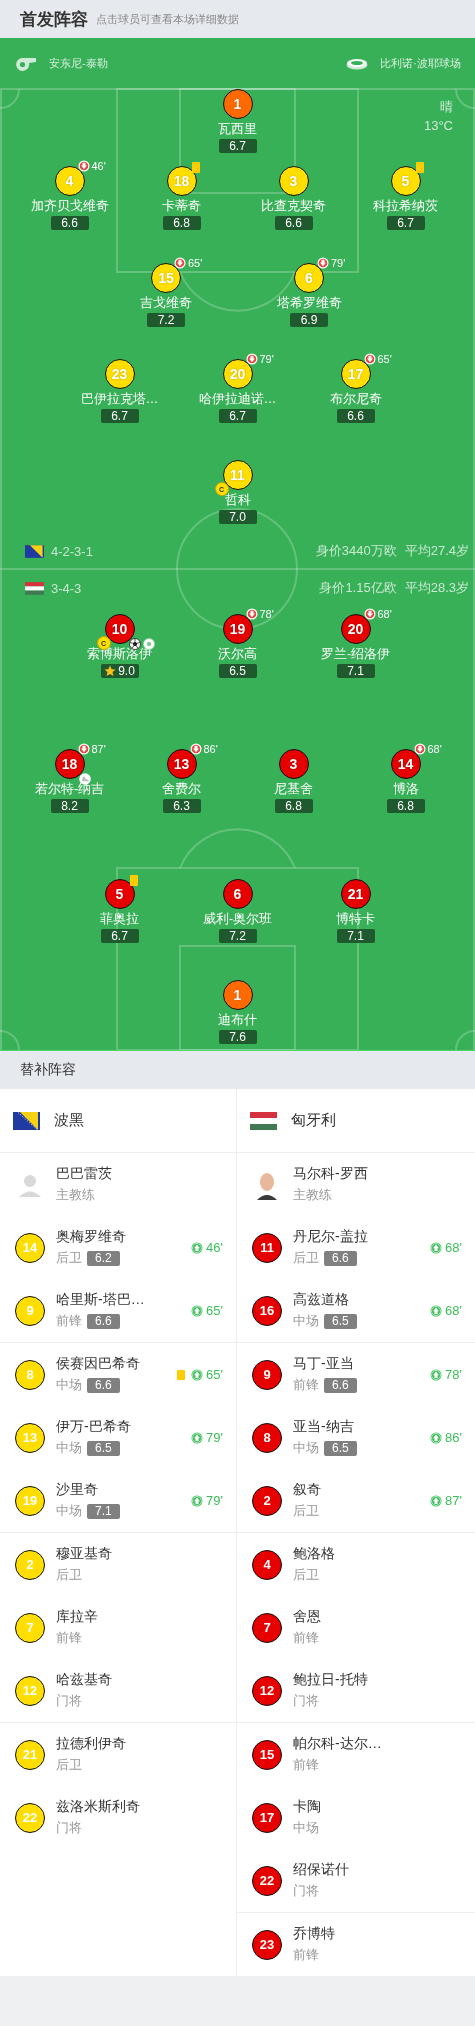 Image resolution: width=475 pixels, height=2026 pixels. Describe the element at coordinates (420, 63) in the screenshot. I see `stadium-name: 比利诺·波耶球场` at that location.